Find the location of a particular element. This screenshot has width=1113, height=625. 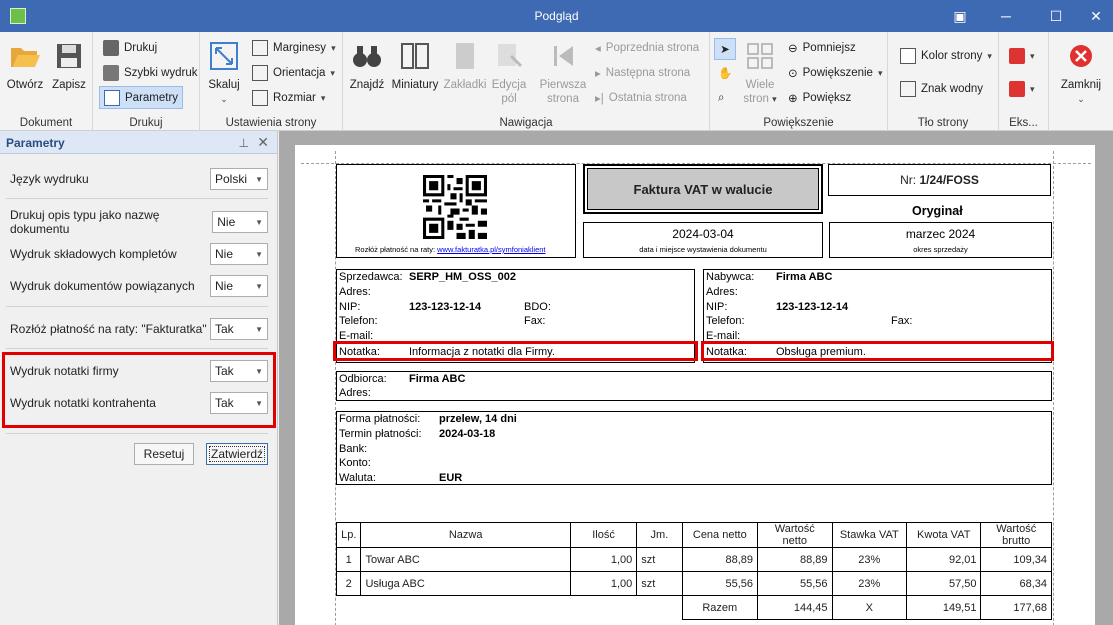

seller-label: Sprzedawca: is located at coordinates (371, 277).